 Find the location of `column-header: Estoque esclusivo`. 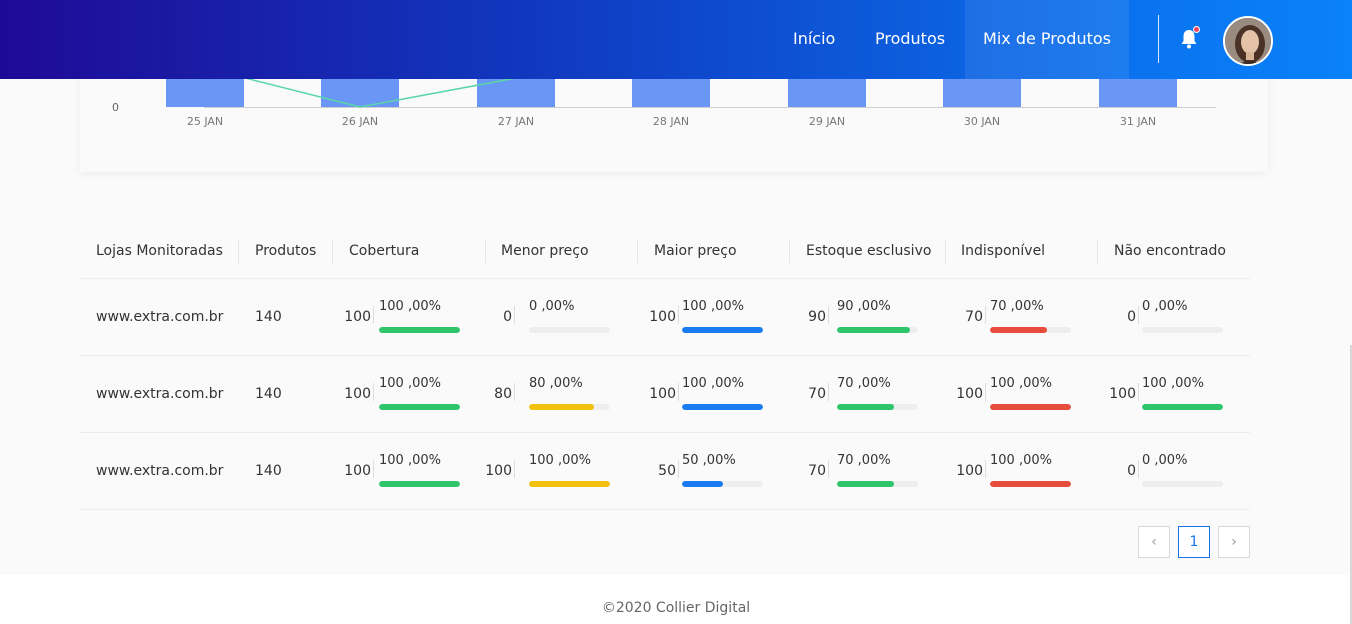

column-header: Estoque esclusivo is located at coordinates (869, 251).